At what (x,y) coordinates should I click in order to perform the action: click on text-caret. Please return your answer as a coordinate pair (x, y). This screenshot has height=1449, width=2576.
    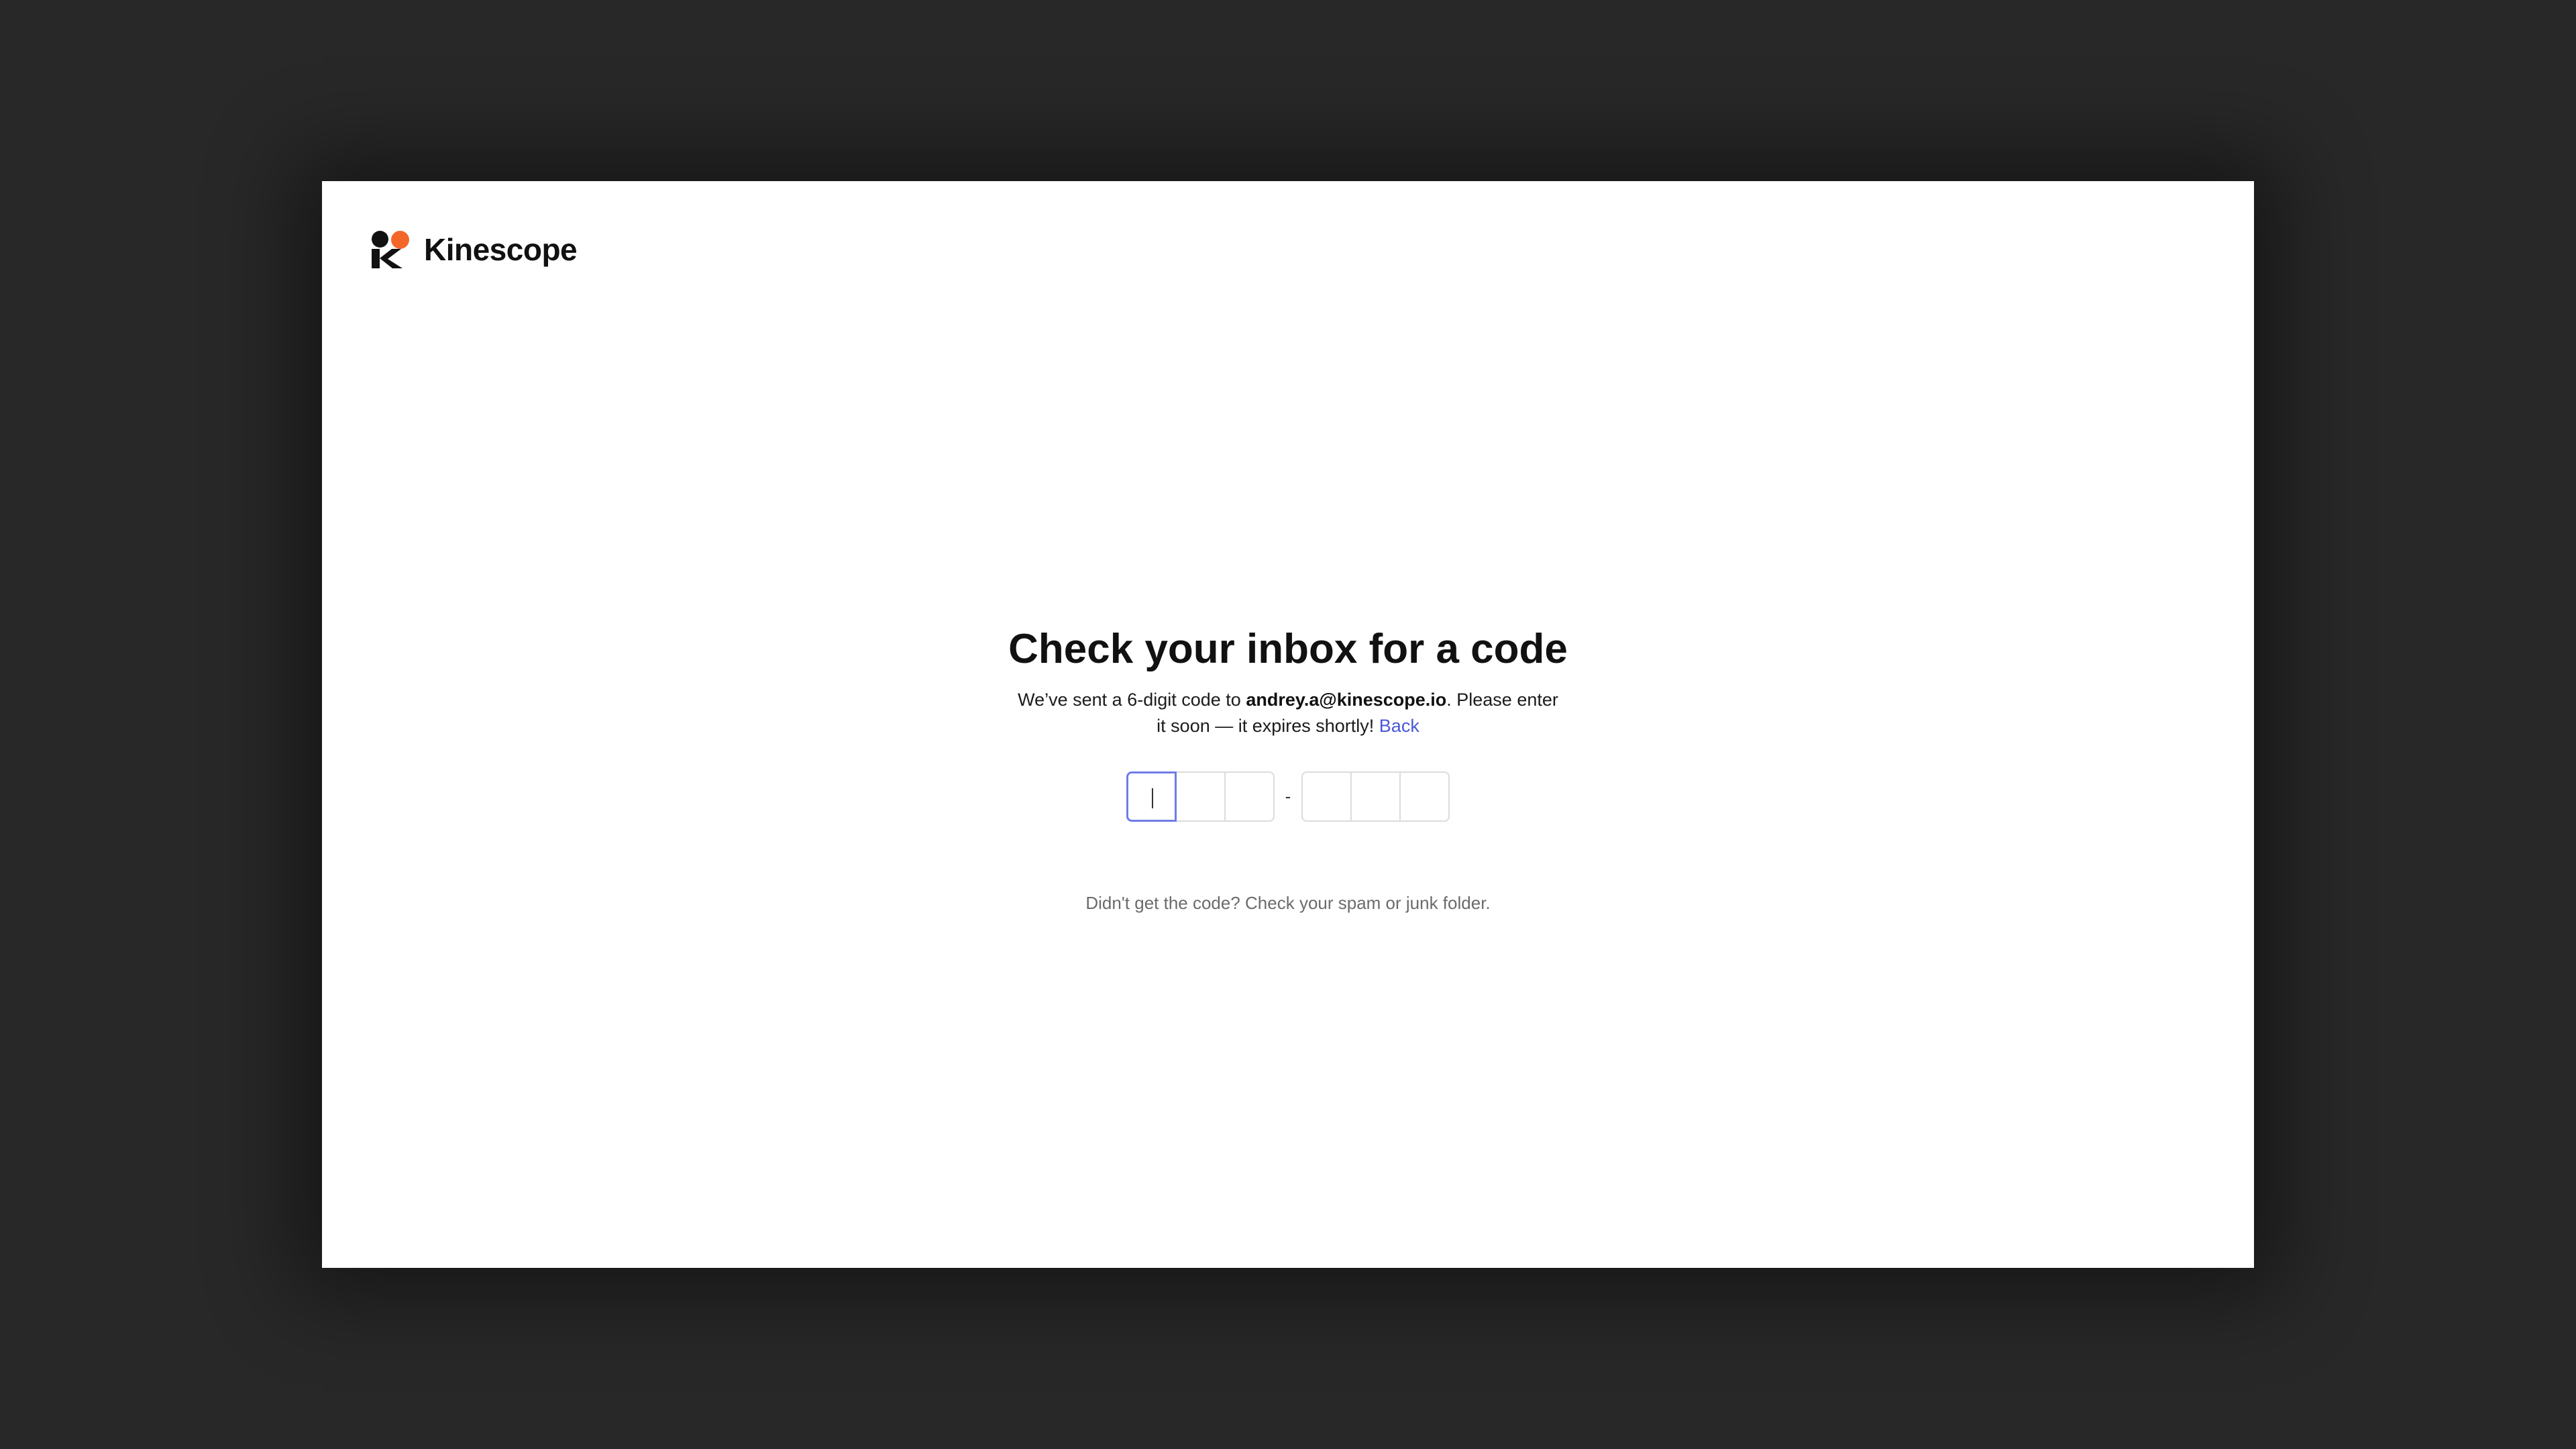
    Looking at the image, I should click on (1152, 798).